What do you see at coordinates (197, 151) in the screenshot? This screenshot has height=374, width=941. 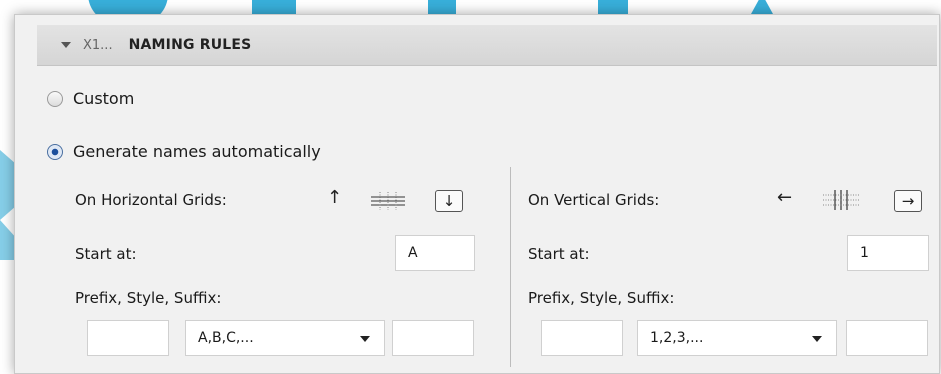 I see `auto-label: Generate names automatically` at bounding box center [197, 151].